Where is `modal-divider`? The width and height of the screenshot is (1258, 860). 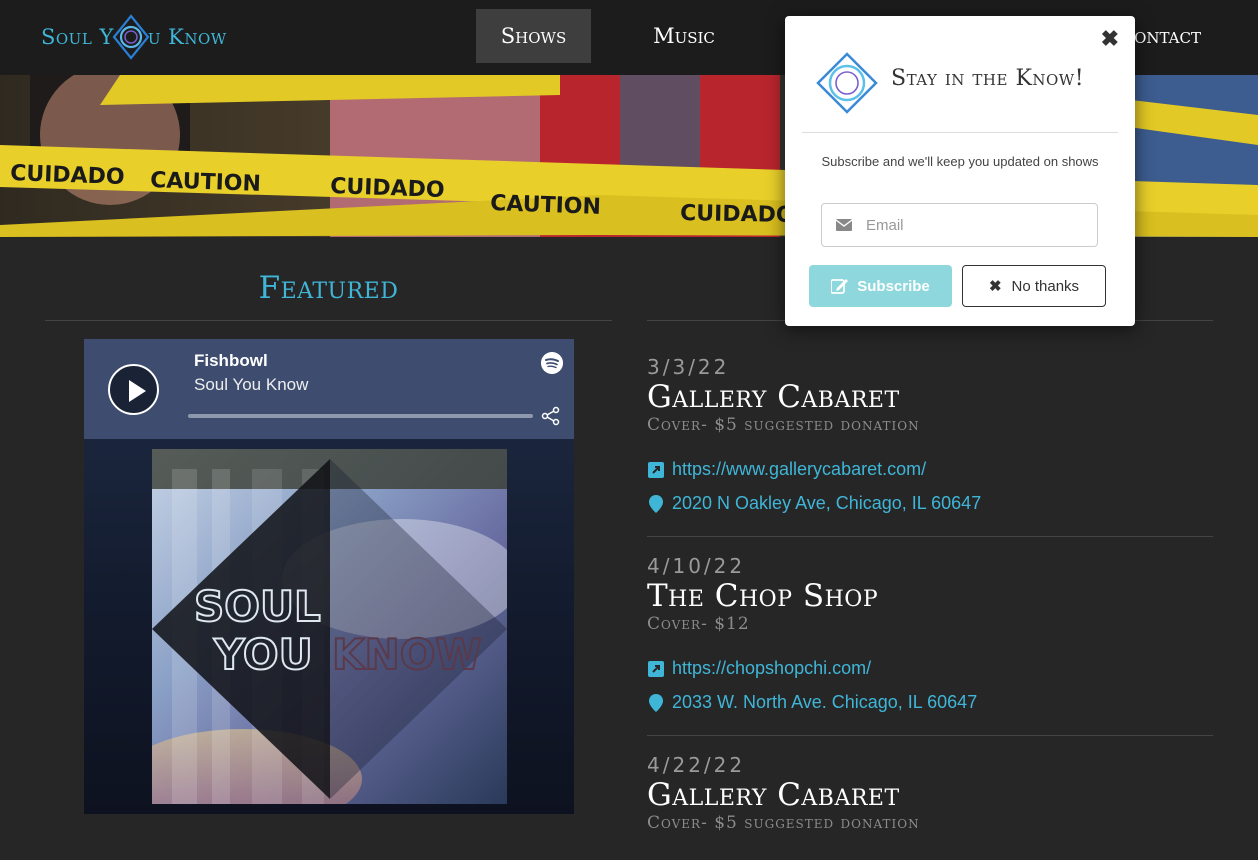
modal-divider is located at coordinates (960, 132).